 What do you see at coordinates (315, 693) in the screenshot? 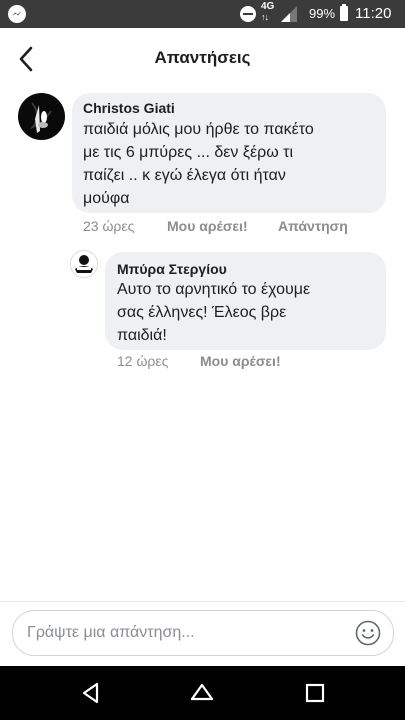
I see `recent-apps-icon` at bounding box center [315, 693].